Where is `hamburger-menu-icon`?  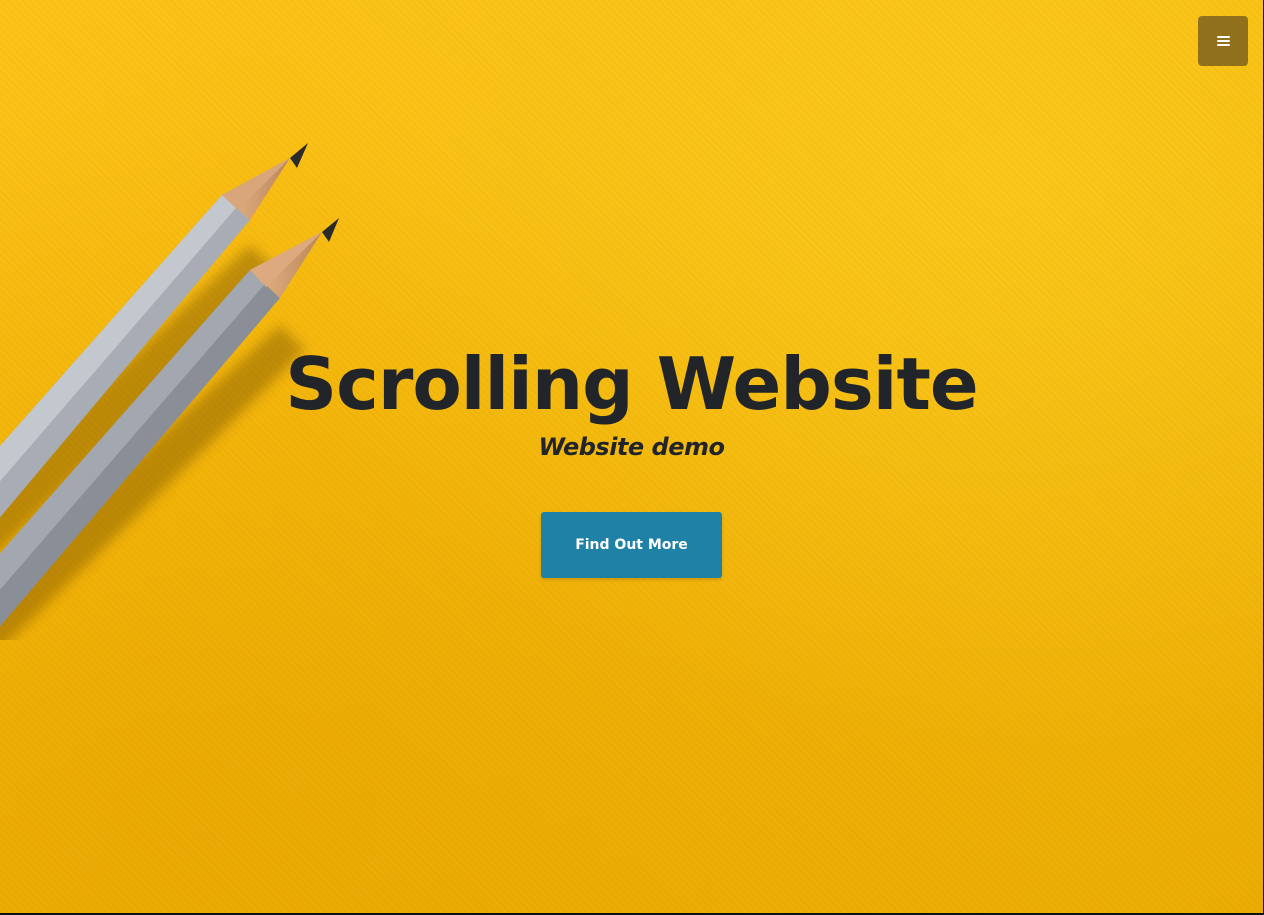 hamburger-menu-icon is located at coordinates (1223, 41).